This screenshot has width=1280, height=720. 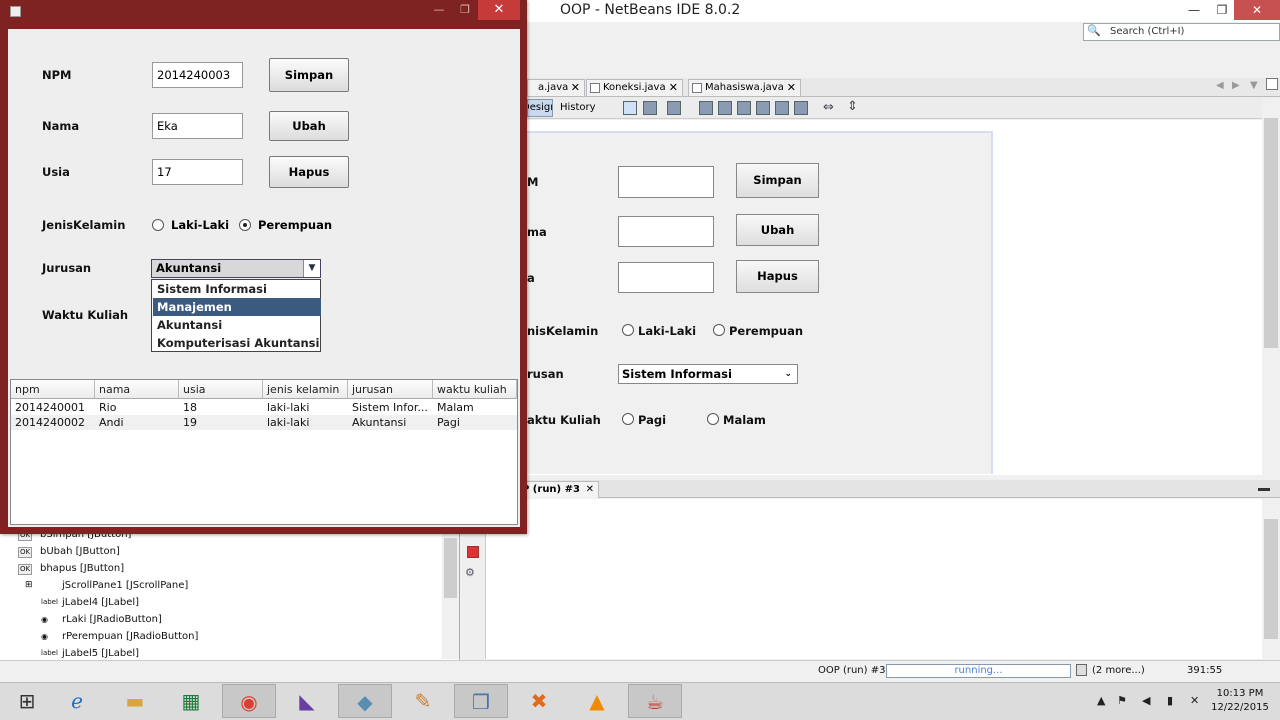 What do you see at coordinates (101, 619) in the screenshot?
I see `navigator-item: ◉ rLaki [JRadioButton]` at bounding box center [101, 619].